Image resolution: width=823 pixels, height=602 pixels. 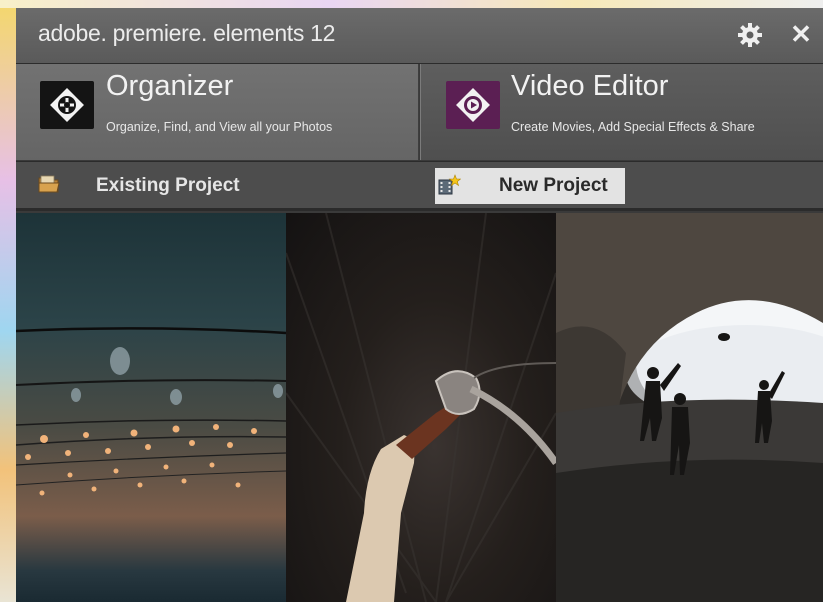 What do you see at coordinates (473, 105) in the screenshot?
I see `video-editor-logo-icon` at bounding box center [473, 105].